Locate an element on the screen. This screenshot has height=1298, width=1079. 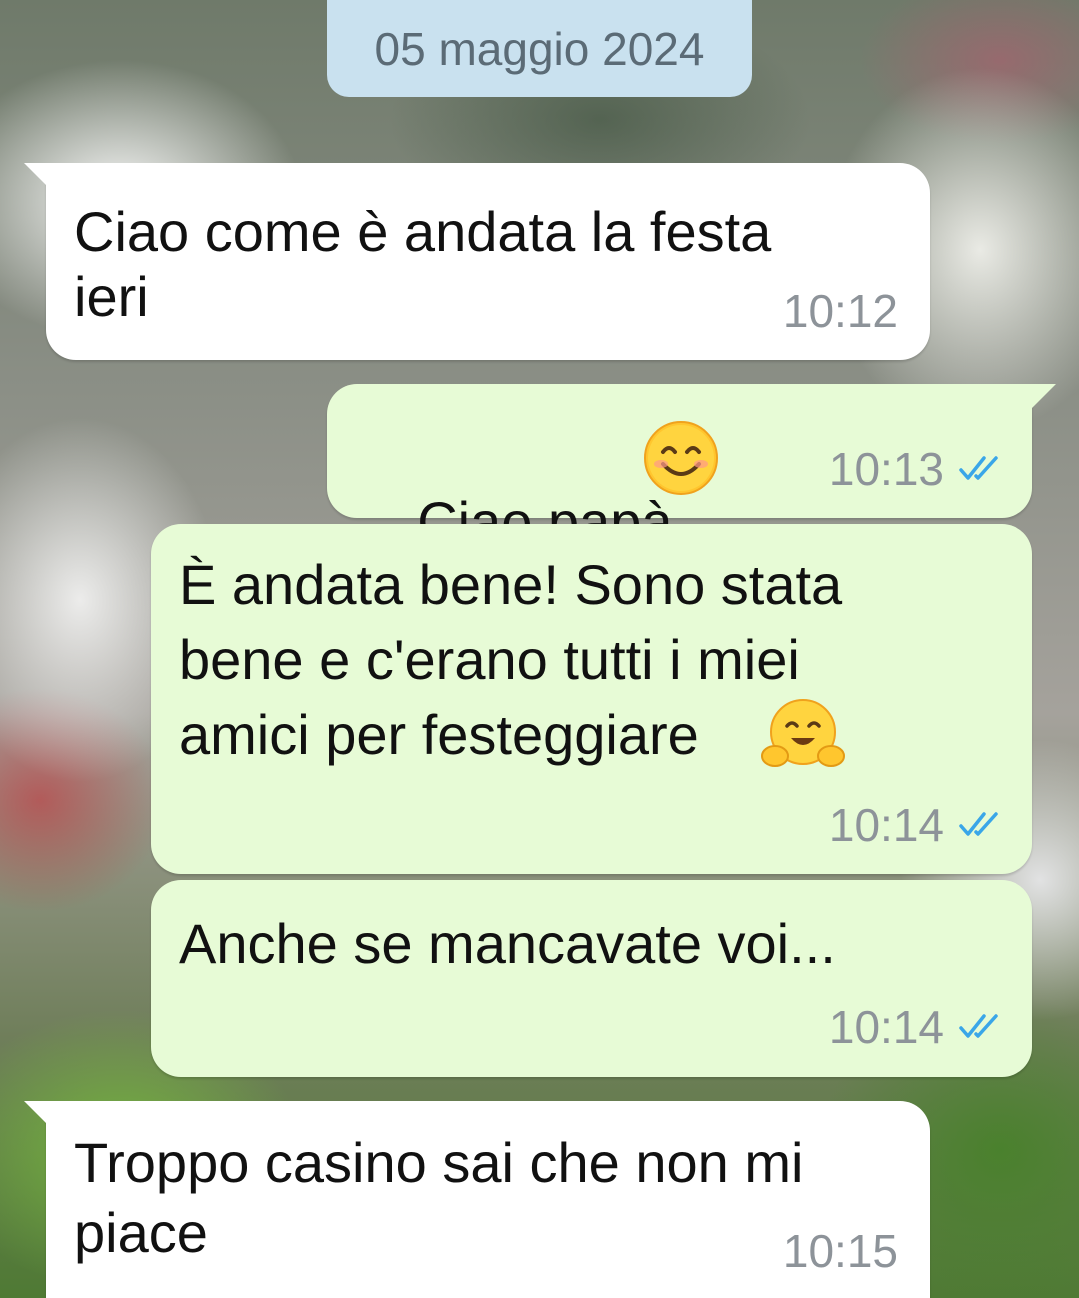
date-separator: 05 maggio 2024 is located at coordinates (539, 48).